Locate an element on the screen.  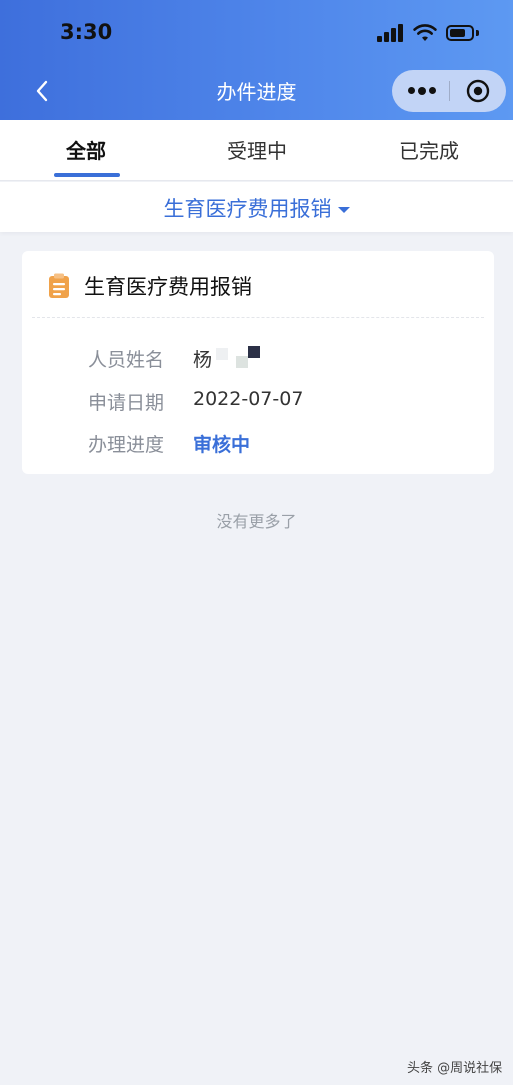
battery-icon is located at coordinates (460, 33).